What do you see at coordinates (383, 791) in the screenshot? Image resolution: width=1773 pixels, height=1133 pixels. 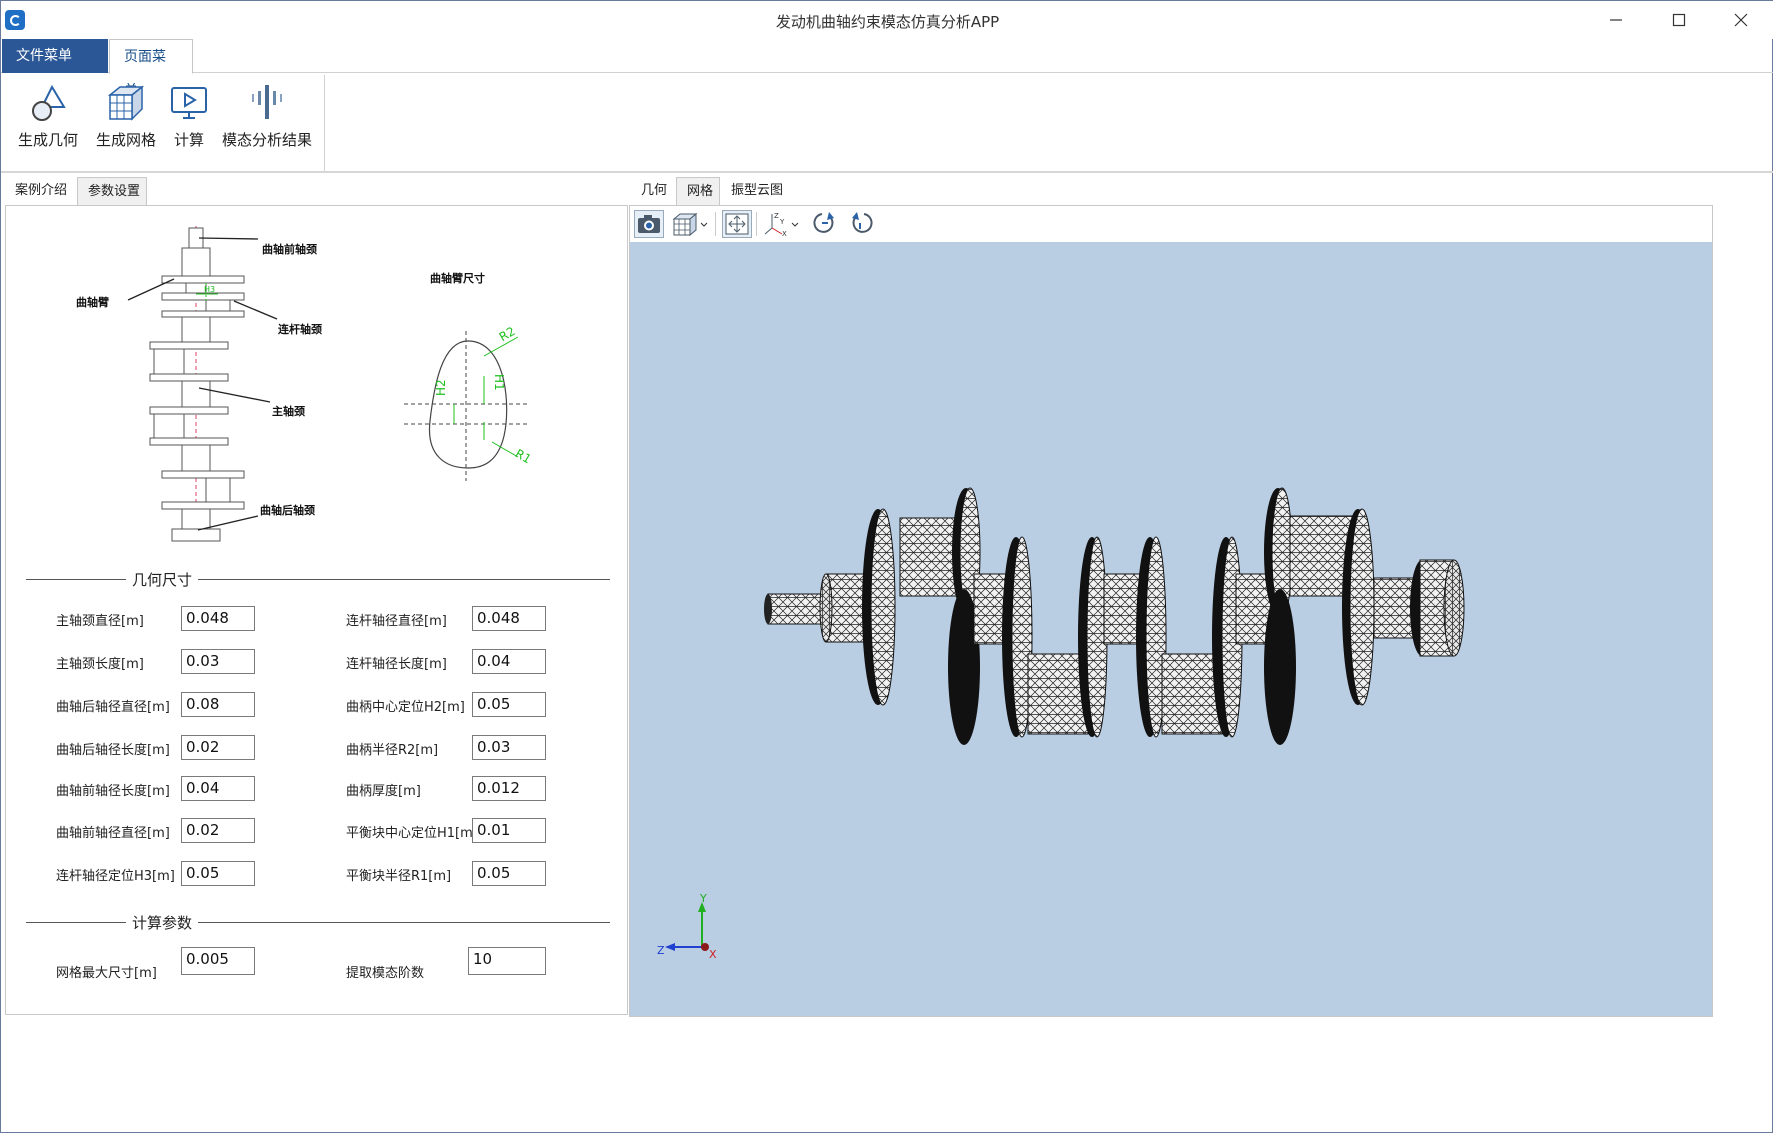 I see `param-label: 曲柄厚度[m]` at bounding box center [383, 791].